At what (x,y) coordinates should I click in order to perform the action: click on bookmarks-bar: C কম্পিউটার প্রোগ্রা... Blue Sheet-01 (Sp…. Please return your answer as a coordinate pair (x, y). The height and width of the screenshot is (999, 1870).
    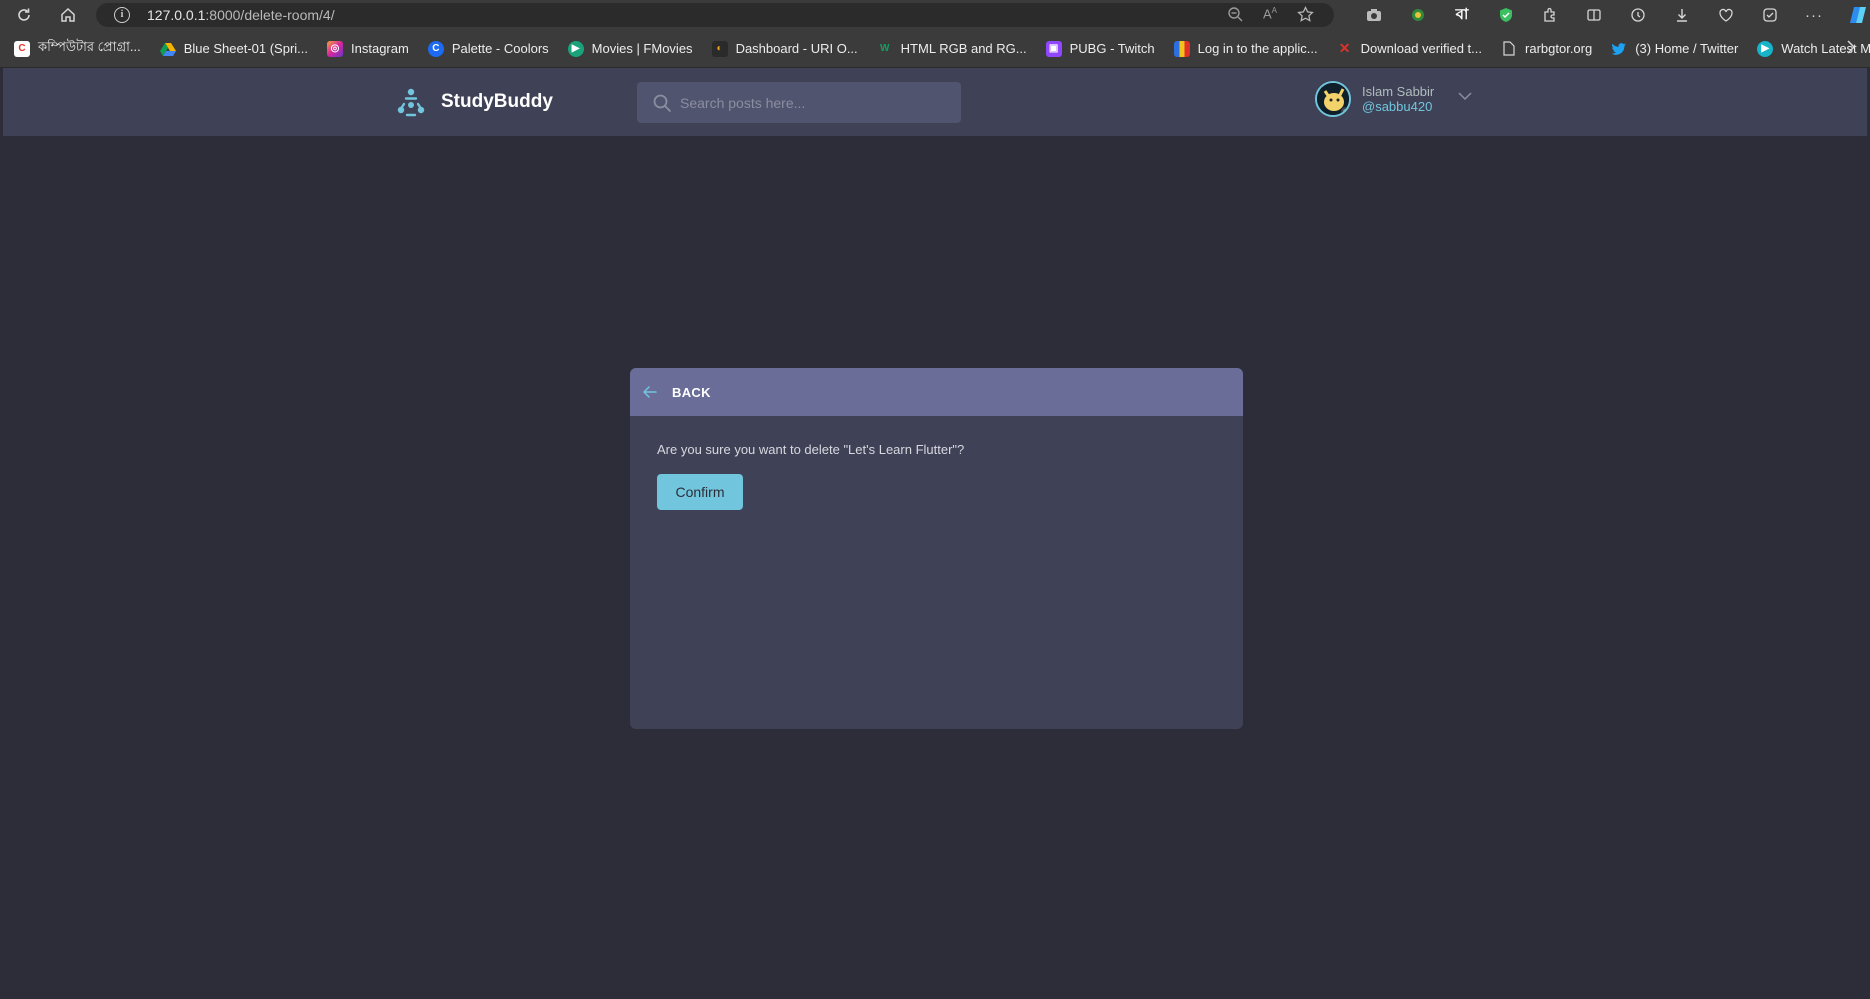
    Looking at the image, I should click on (935, 49).